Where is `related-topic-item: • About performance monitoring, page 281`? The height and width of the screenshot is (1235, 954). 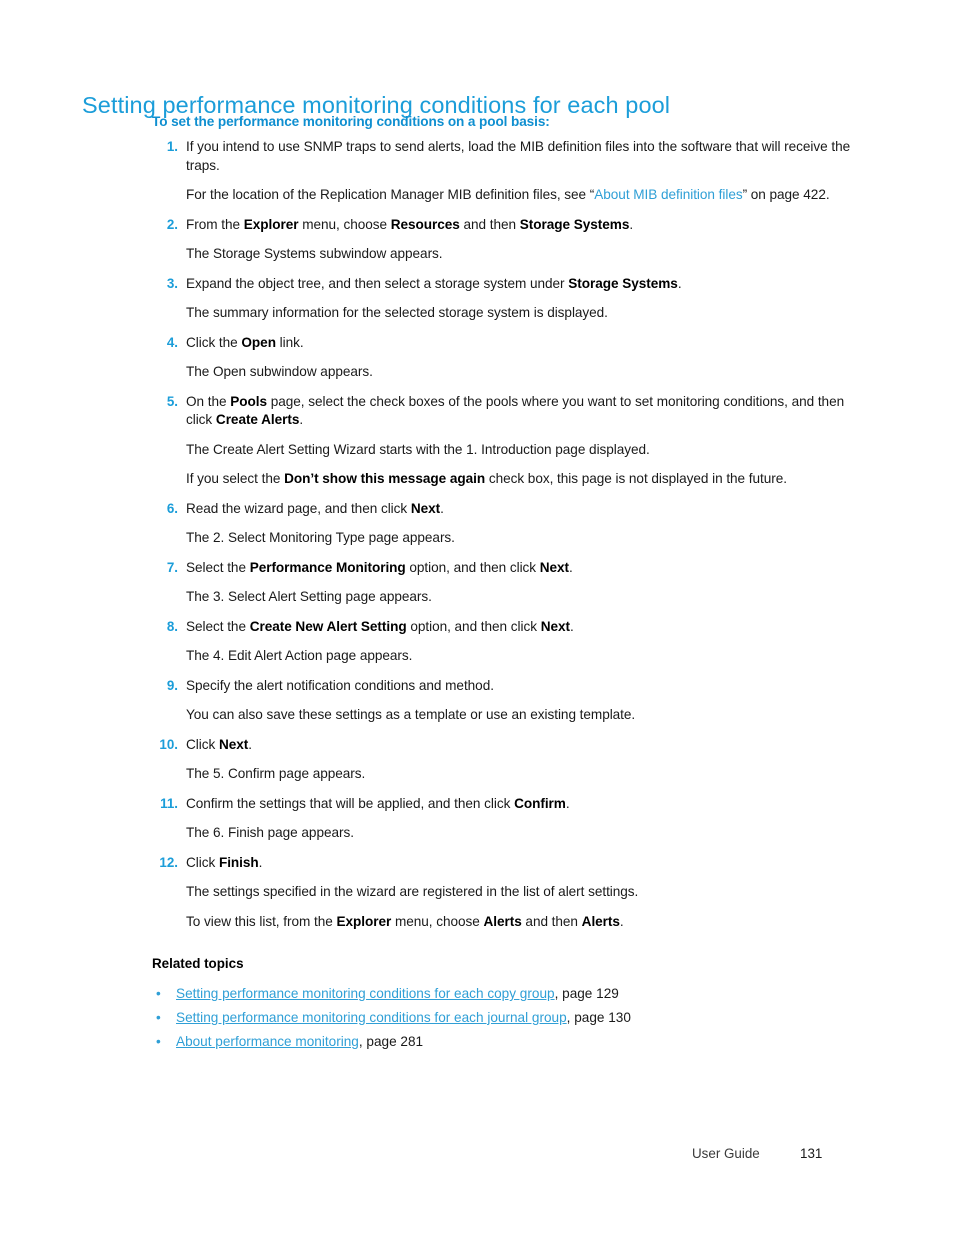 related-topic-item: • About performance monitoring, page 281 is located at coordinates (502, 1042).